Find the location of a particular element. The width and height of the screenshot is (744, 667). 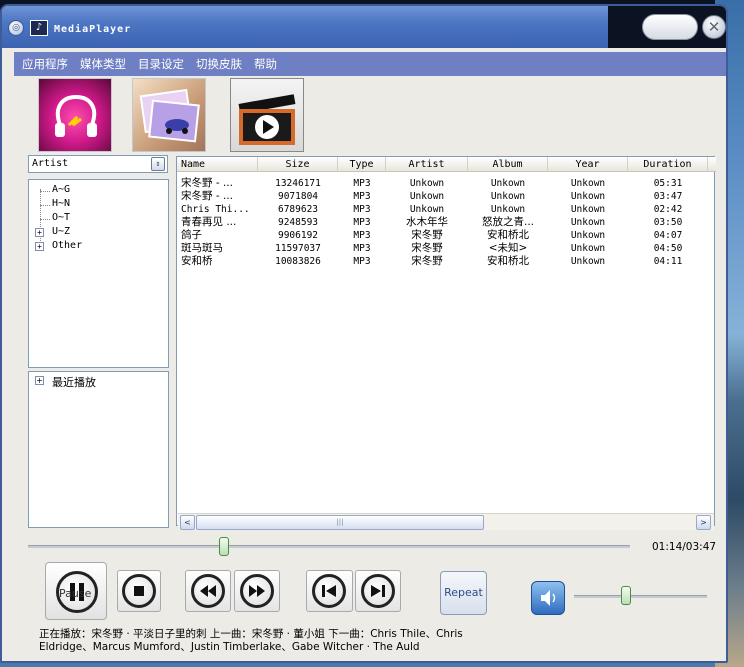

menu-item-help: 帮助 is located at coordinates (265, 64).